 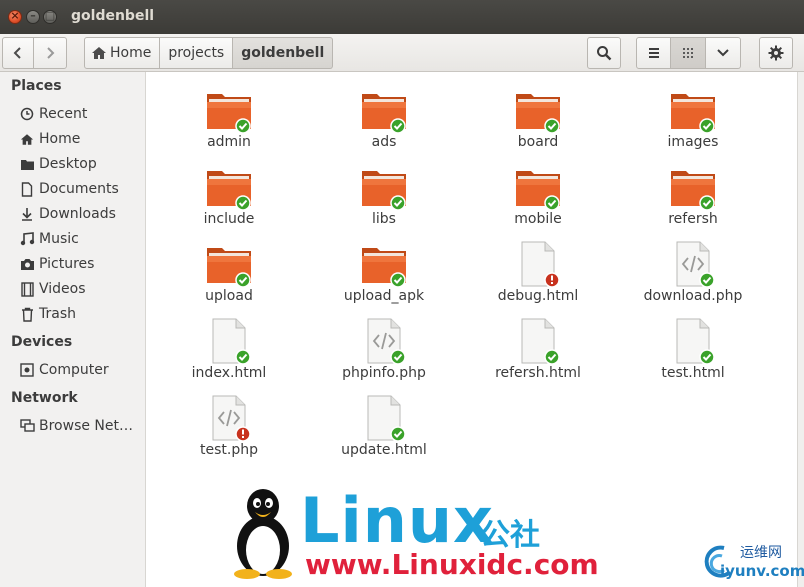 What do you see at coordinates (81, 189) in the screenshot?
I see `sidebar-item-documents: Documents` at bounding box center [81, 189].